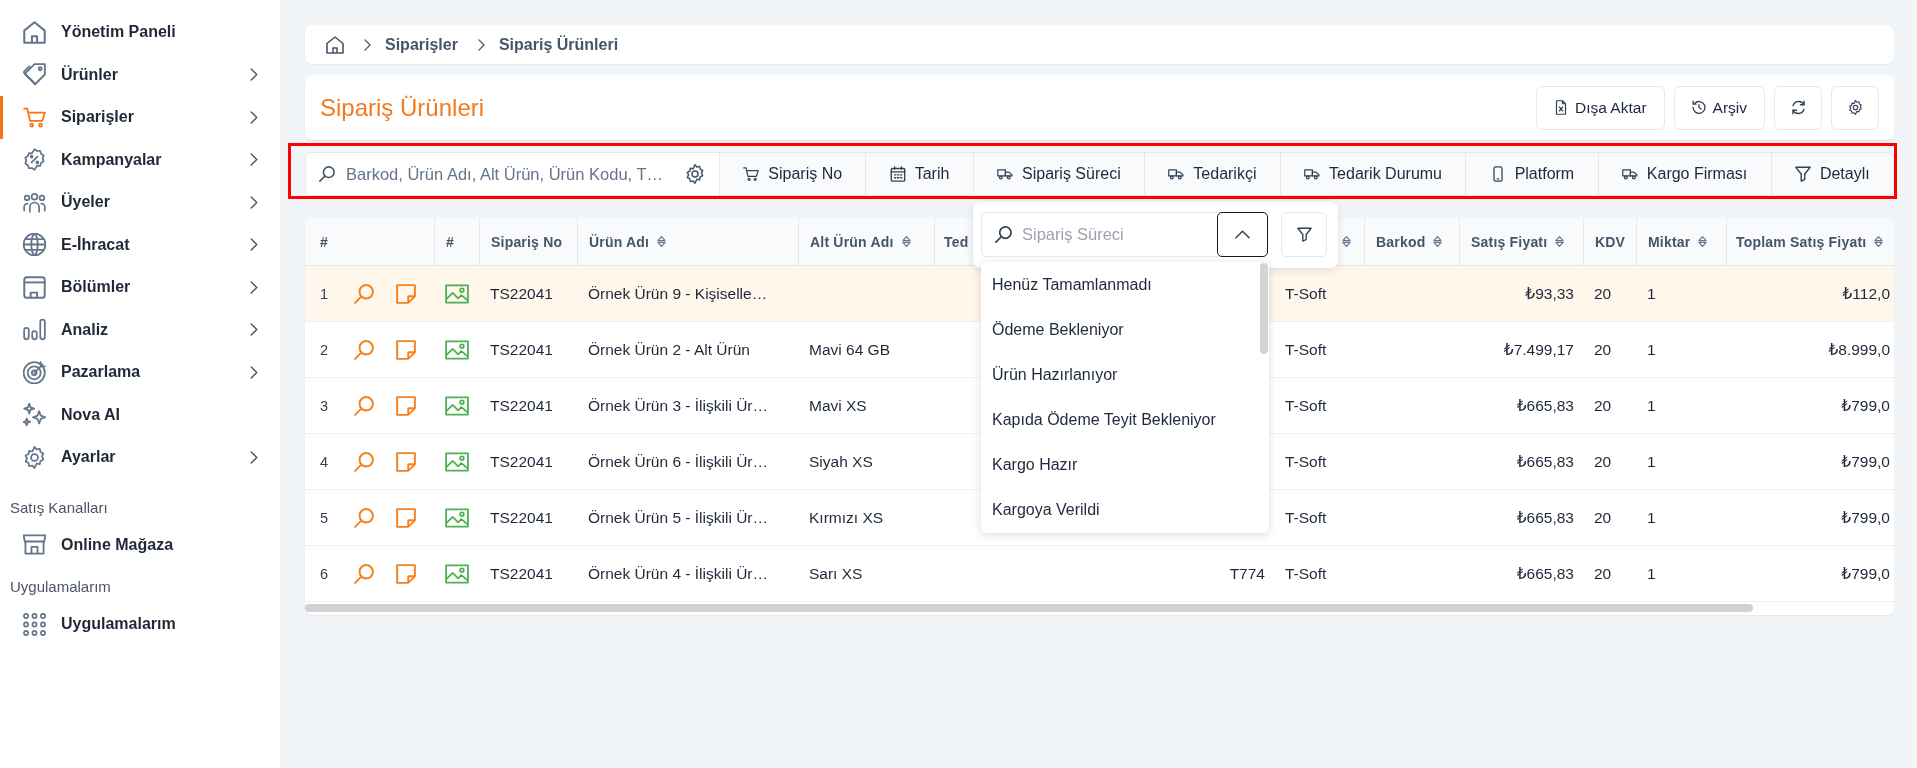  What do you see at coordinates (846, 517) in the screenshot?
I see `table-cell-text: Kırmızı XS` at bounding box center [846, 517].